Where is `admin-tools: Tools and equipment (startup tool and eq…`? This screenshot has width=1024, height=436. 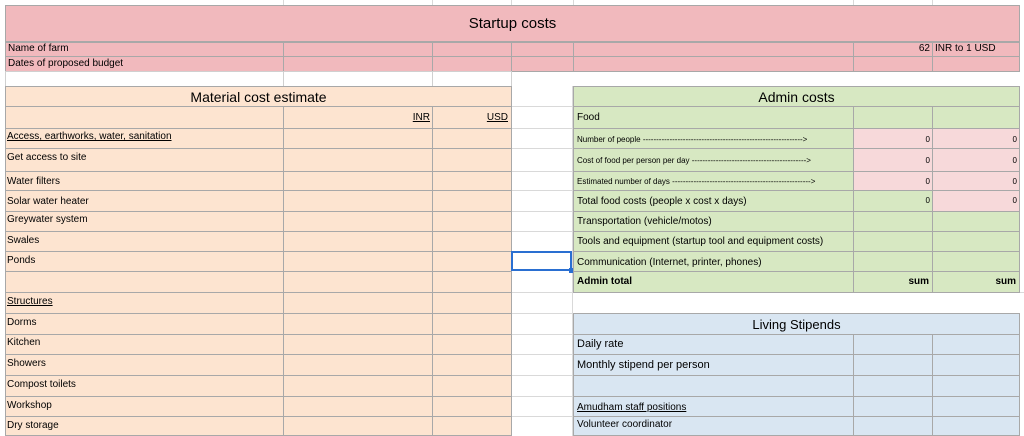
admin-tools: Tools and equipment (startup tool and eq… is located at coordinates (700, 241).